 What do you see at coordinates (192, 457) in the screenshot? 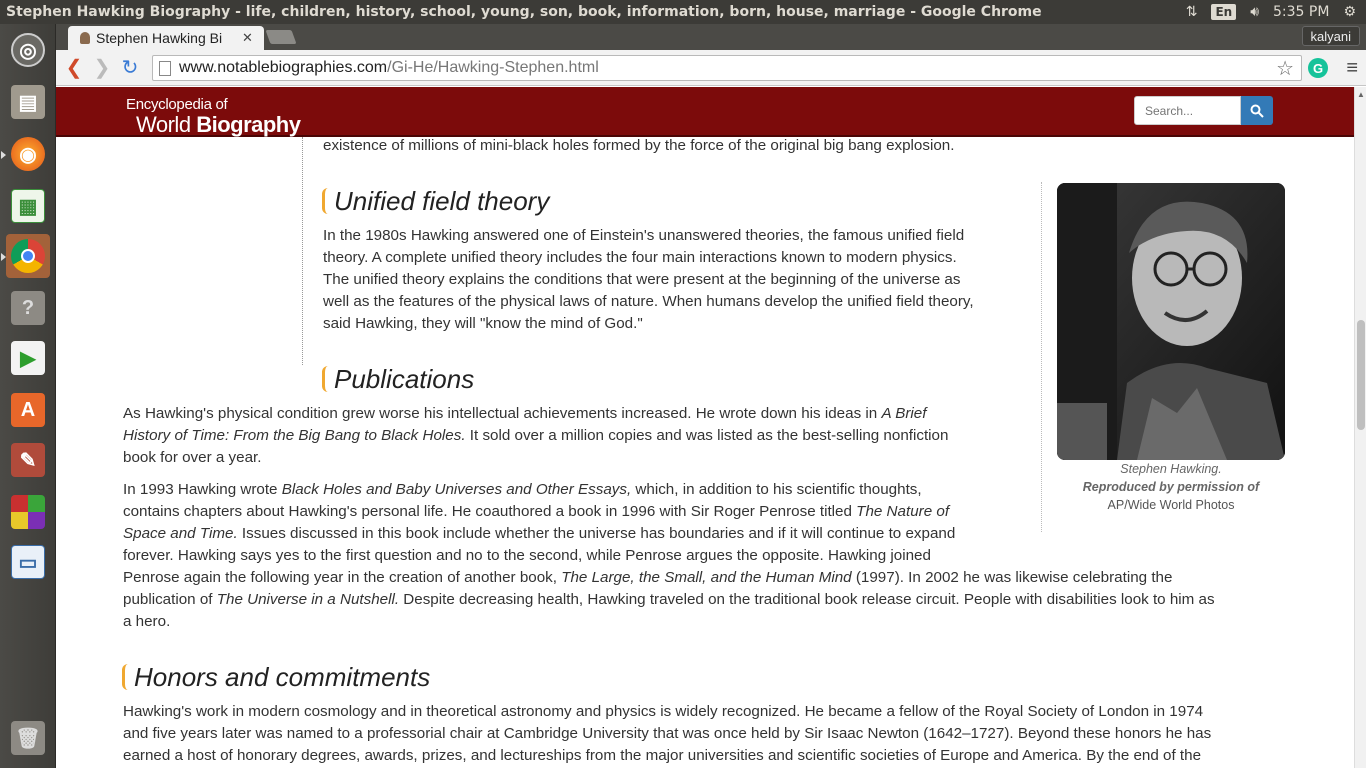
I see `text-line: book for over a year.` at bounding box center [192, 457].